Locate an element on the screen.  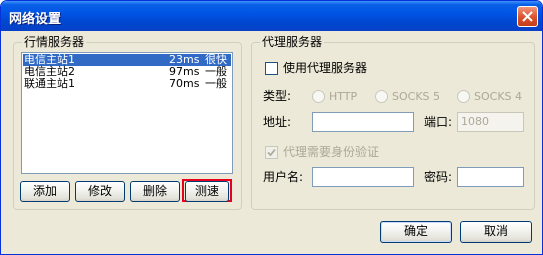
title-bar: 网络设置 is located at coordinates (271, 16).